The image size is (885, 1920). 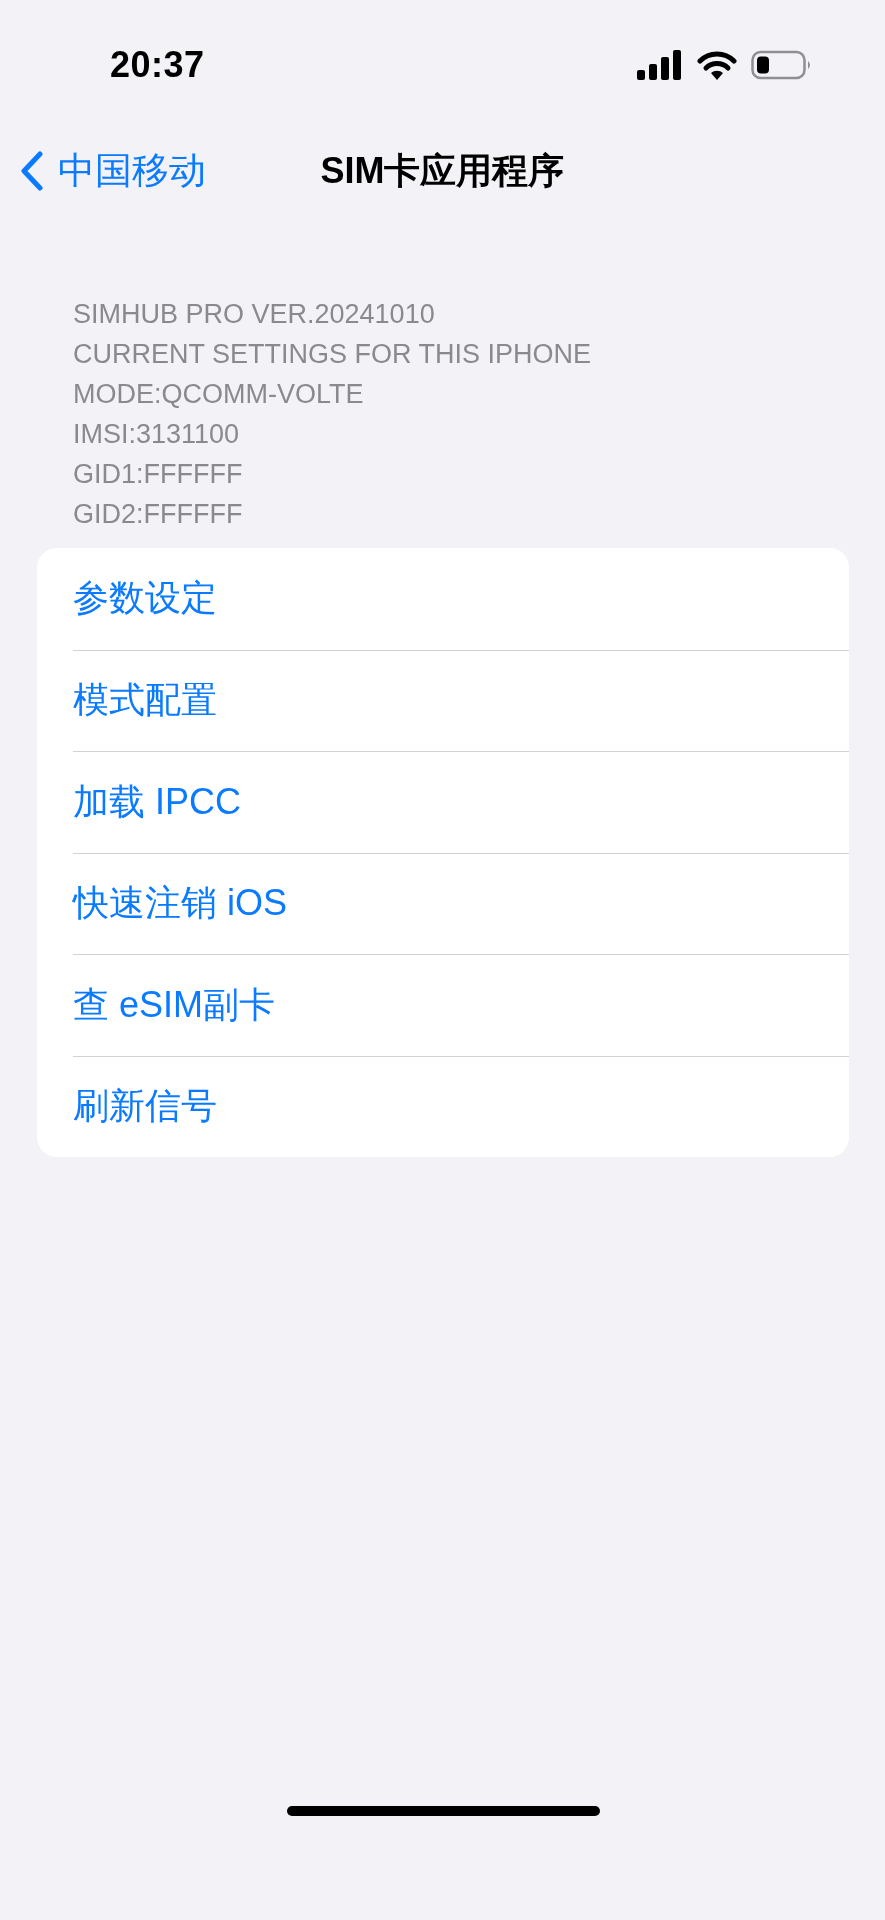 What do you see at coordinates (717, 65) in the screenshot?
I see `wifi-icon` at bounding box center [717, 65].